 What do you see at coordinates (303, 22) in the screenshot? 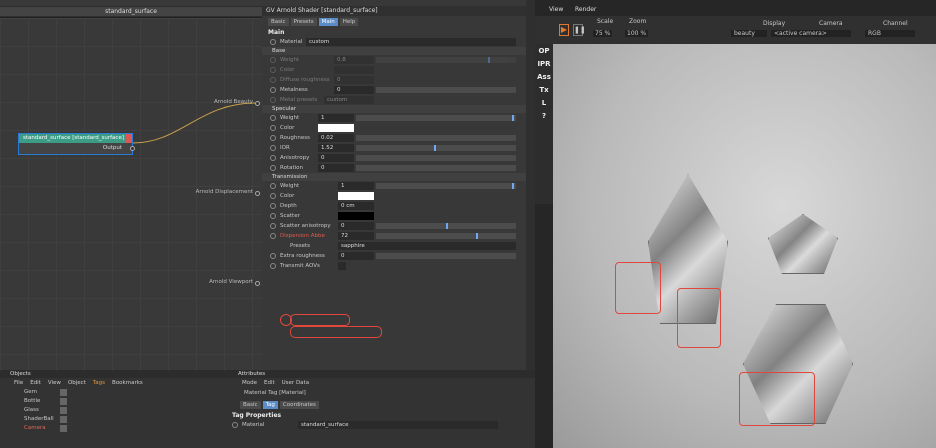
I see `tab-presets: Presets` at bounding box center [303, 22].